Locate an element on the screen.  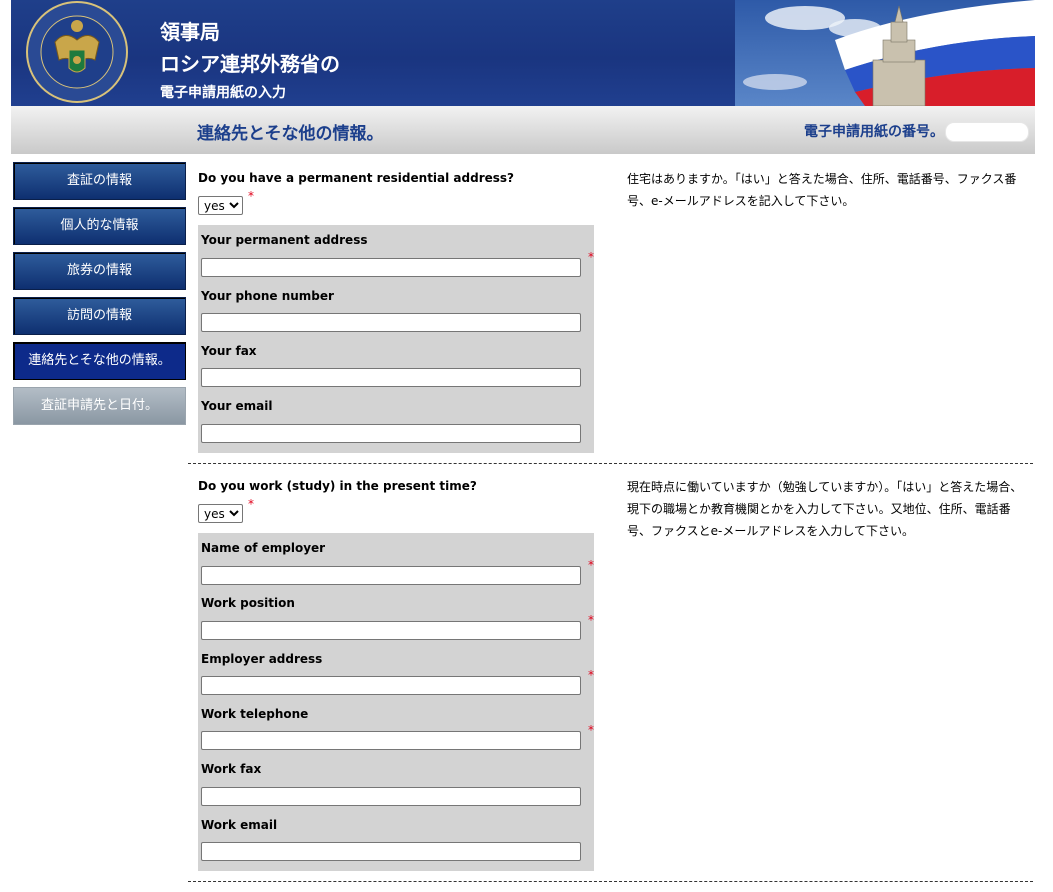
header-subtitle: 電子申請用紙の入力 is located at coordinates (223, 93).